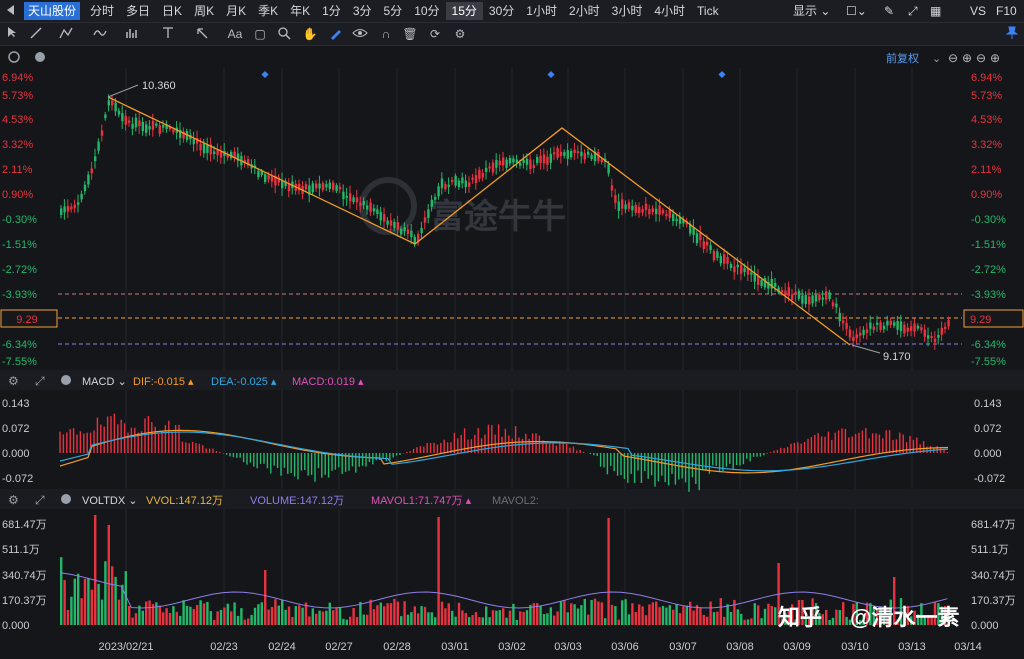 The width and height of the screenshot is (1024, 659). I want to click on date-label-10: 03/08, so click(740, 647).